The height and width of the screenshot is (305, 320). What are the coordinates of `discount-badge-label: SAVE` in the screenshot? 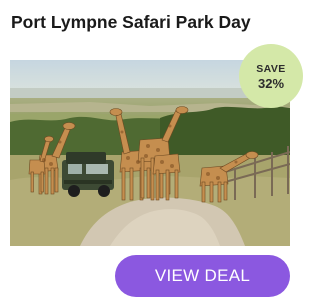 It's located at (271, 69).